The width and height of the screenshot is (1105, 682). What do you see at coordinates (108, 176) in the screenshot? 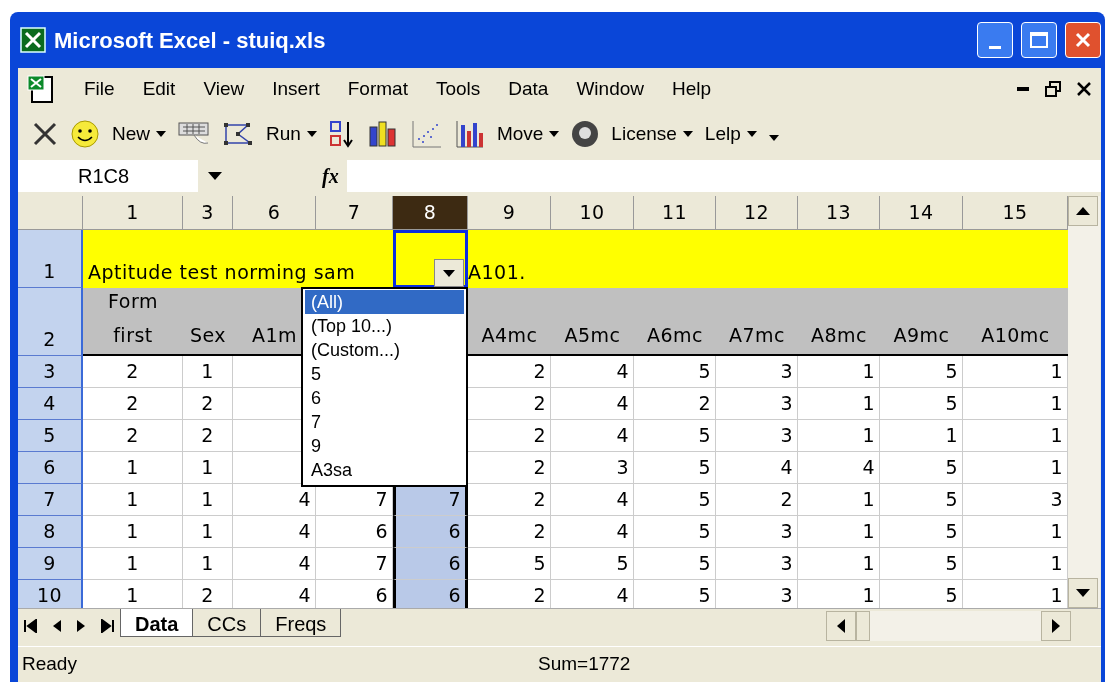
I see `name-box: R1C8` at bounding box center [108, 176].